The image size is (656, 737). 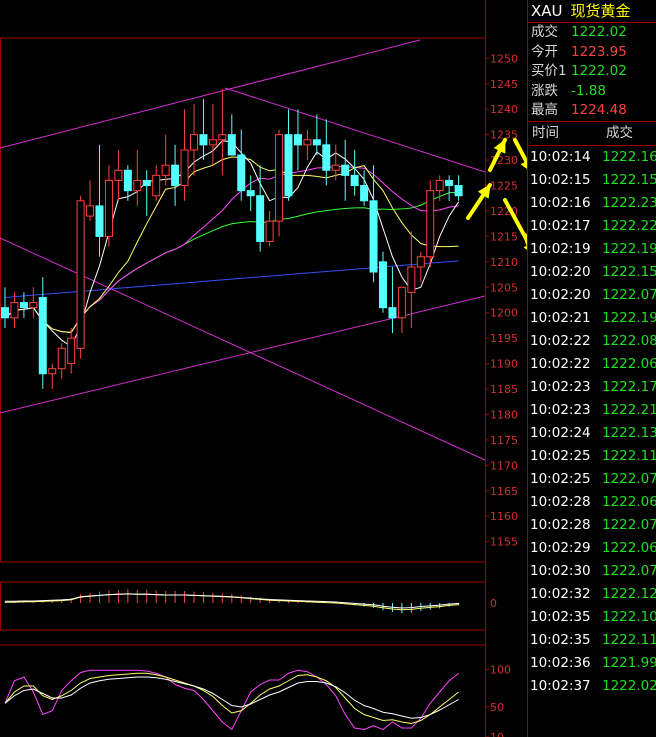 I want to click on y-tick-label: 1205, so click(x=504, y=287).